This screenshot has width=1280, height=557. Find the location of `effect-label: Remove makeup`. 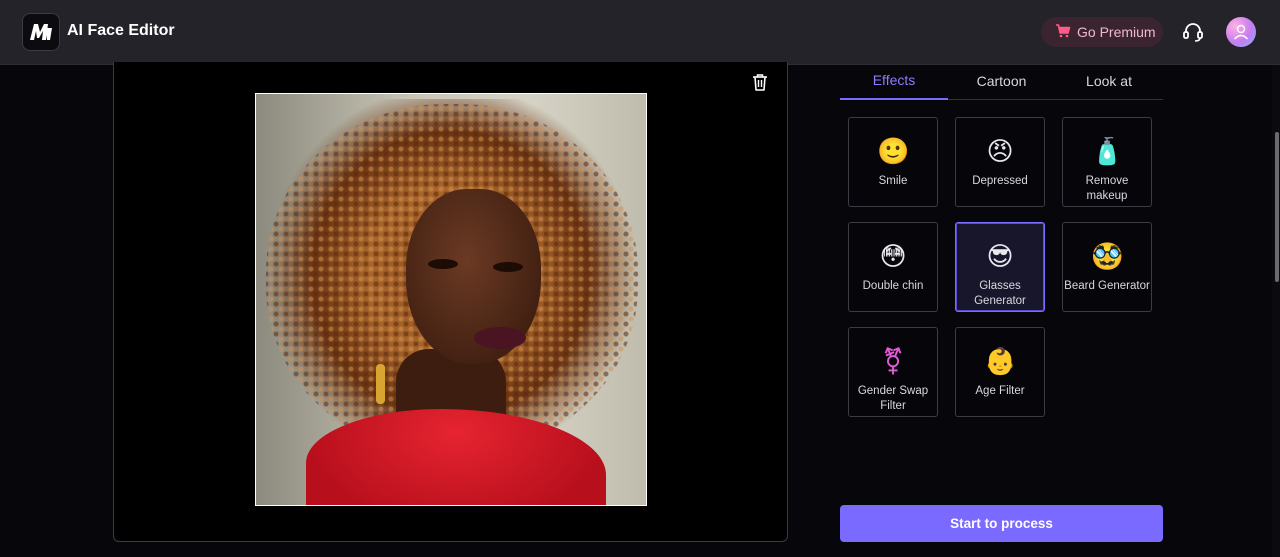

effect-label: Remove makeup is located at coordinates (1107, 188).